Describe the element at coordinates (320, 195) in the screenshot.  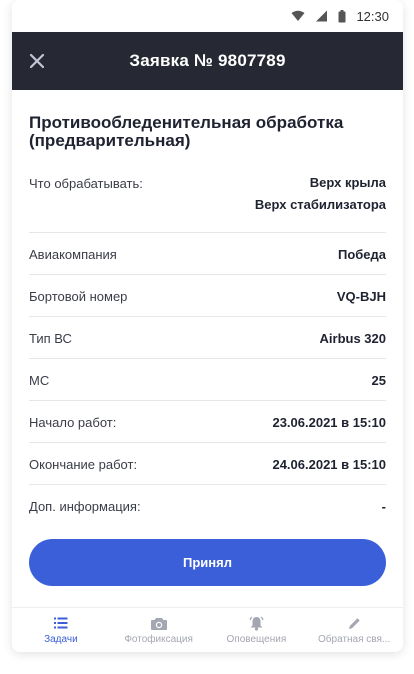
I see `detail-value: Верх крыла Верх стабилизатора` at that location.